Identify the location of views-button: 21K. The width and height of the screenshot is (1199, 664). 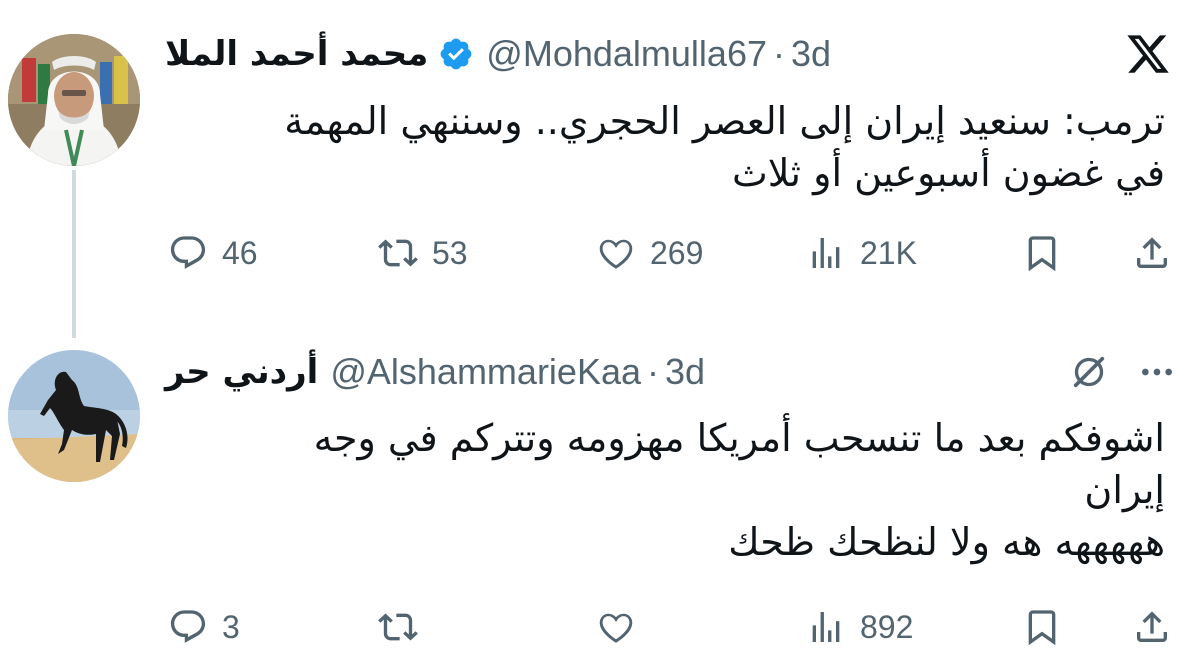
(861, 253).